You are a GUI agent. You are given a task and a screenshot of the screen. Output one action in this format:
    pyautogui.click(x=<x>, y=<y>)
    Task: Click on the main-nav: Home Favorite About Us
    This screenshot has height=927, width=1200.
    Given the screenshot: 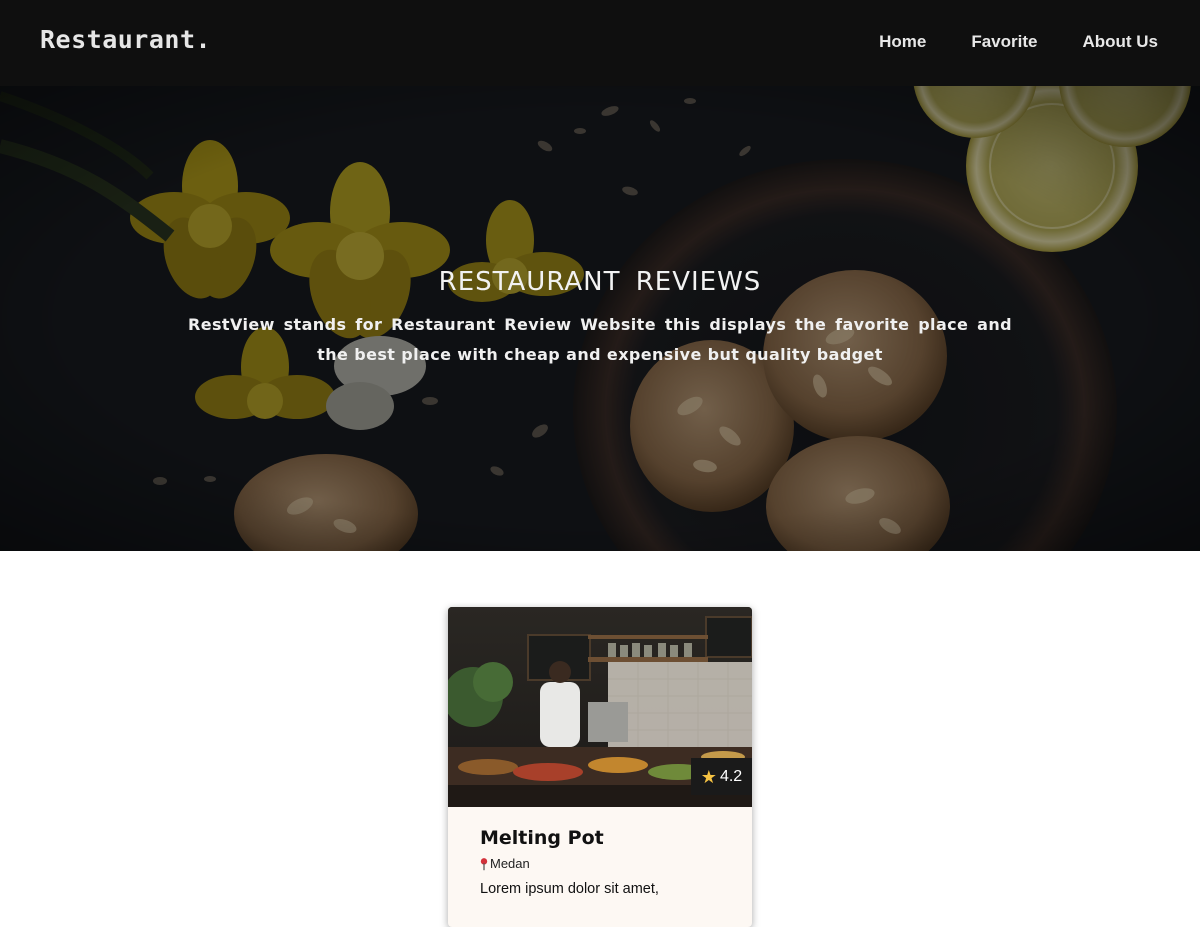 What is the action you would take?
    pyautogui.click(x=996, y=42)
    